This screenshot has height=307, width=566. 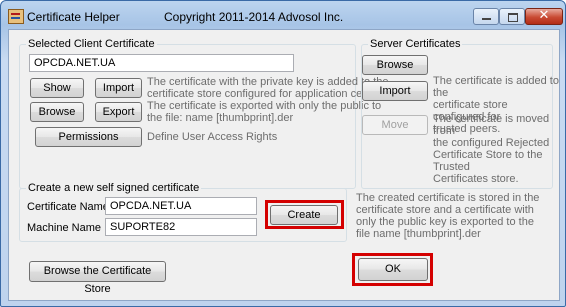 I want to click on client-browse-button: Browse, so click(x=57, y=112).